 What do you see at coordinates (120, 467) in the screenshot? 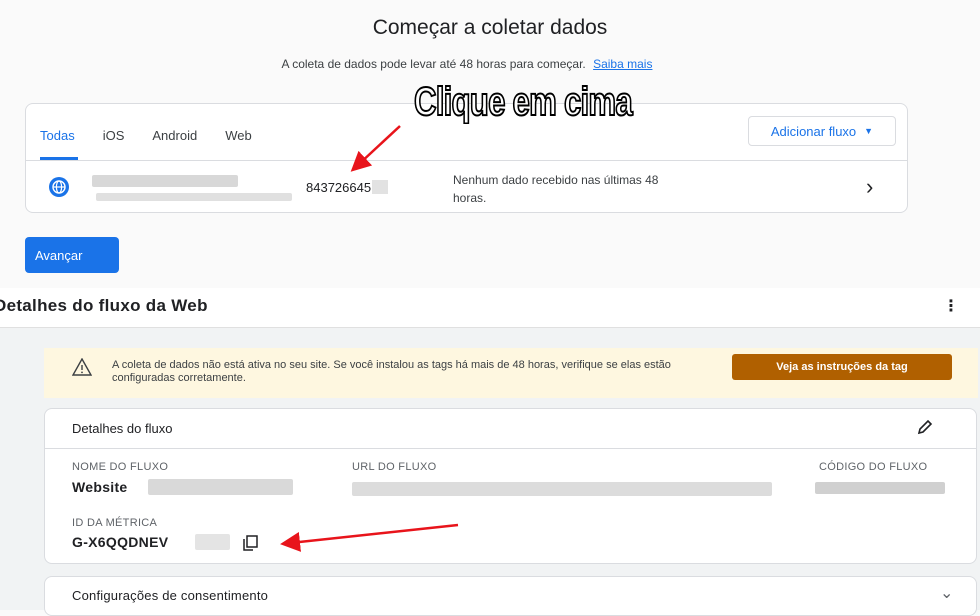
I see `stream-name-label: NOME DO FLUXO` at bounding box center [120, 467].